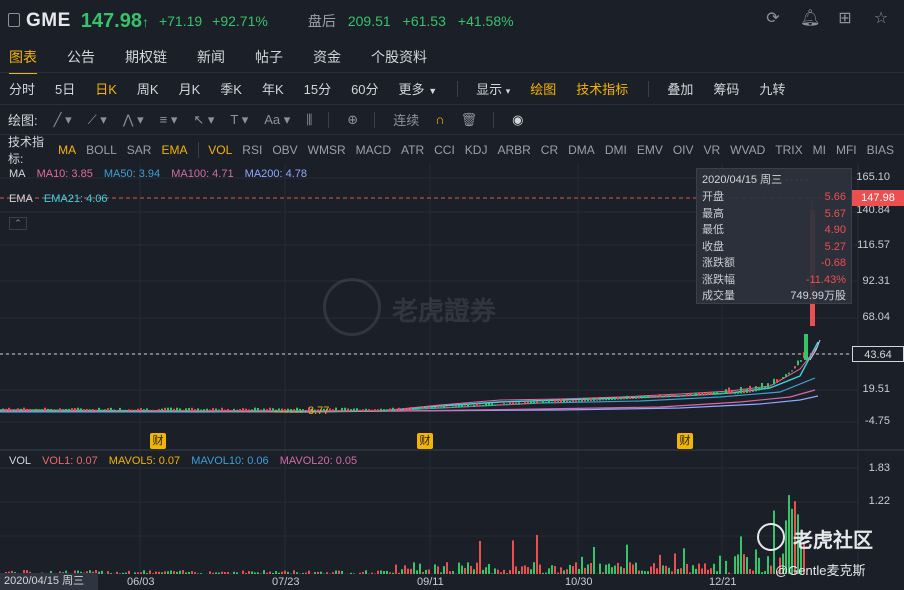 This screenshot has width=904, height=590. I want to click on indicator-kdj: KDJ, so click(476, 150).